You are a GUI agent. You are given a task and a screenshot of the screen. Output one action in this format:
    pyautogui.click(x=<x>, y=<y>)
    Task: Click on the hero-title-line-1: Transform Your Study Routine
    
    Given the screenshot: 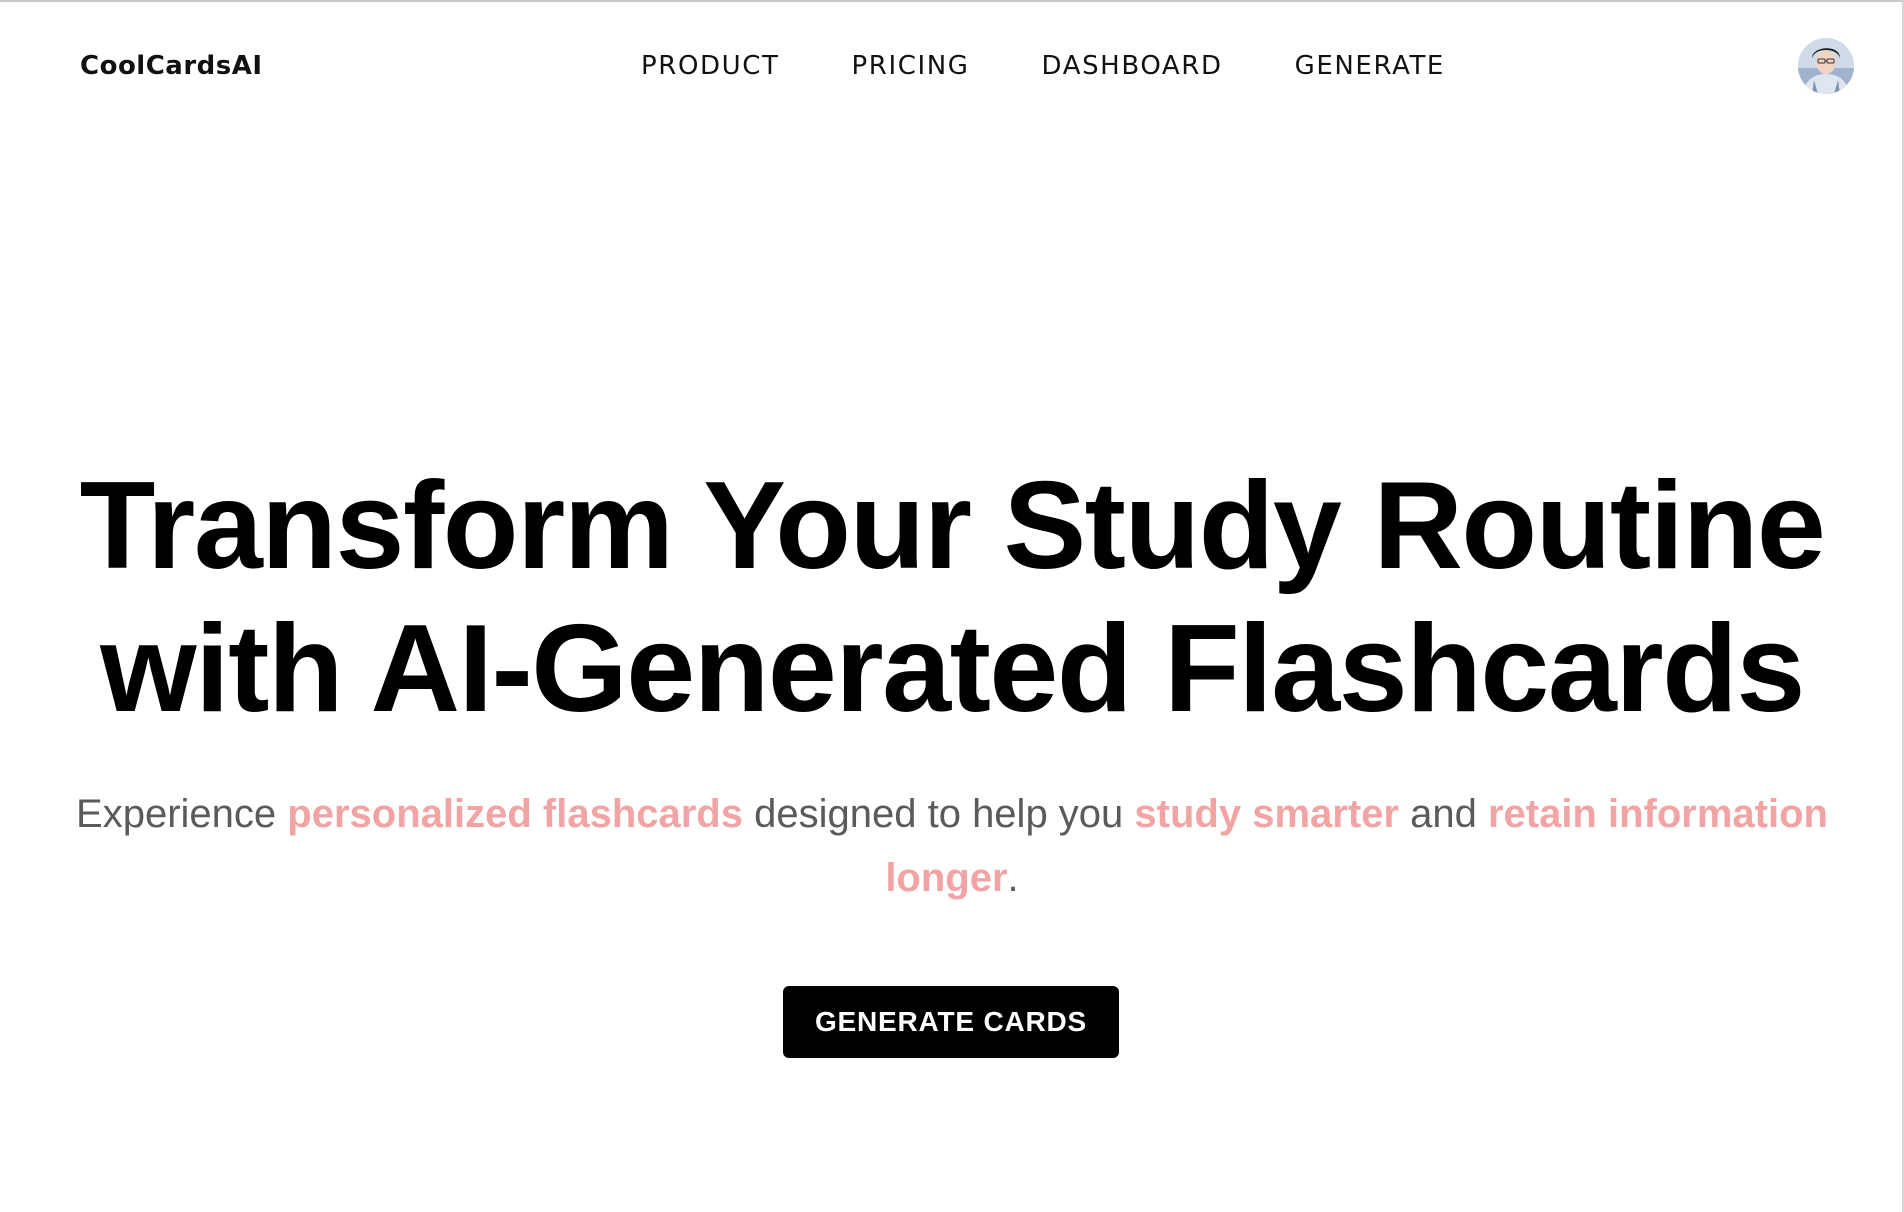 What is the action you would take?
    pyautogui.click(x=952, y=526)
    